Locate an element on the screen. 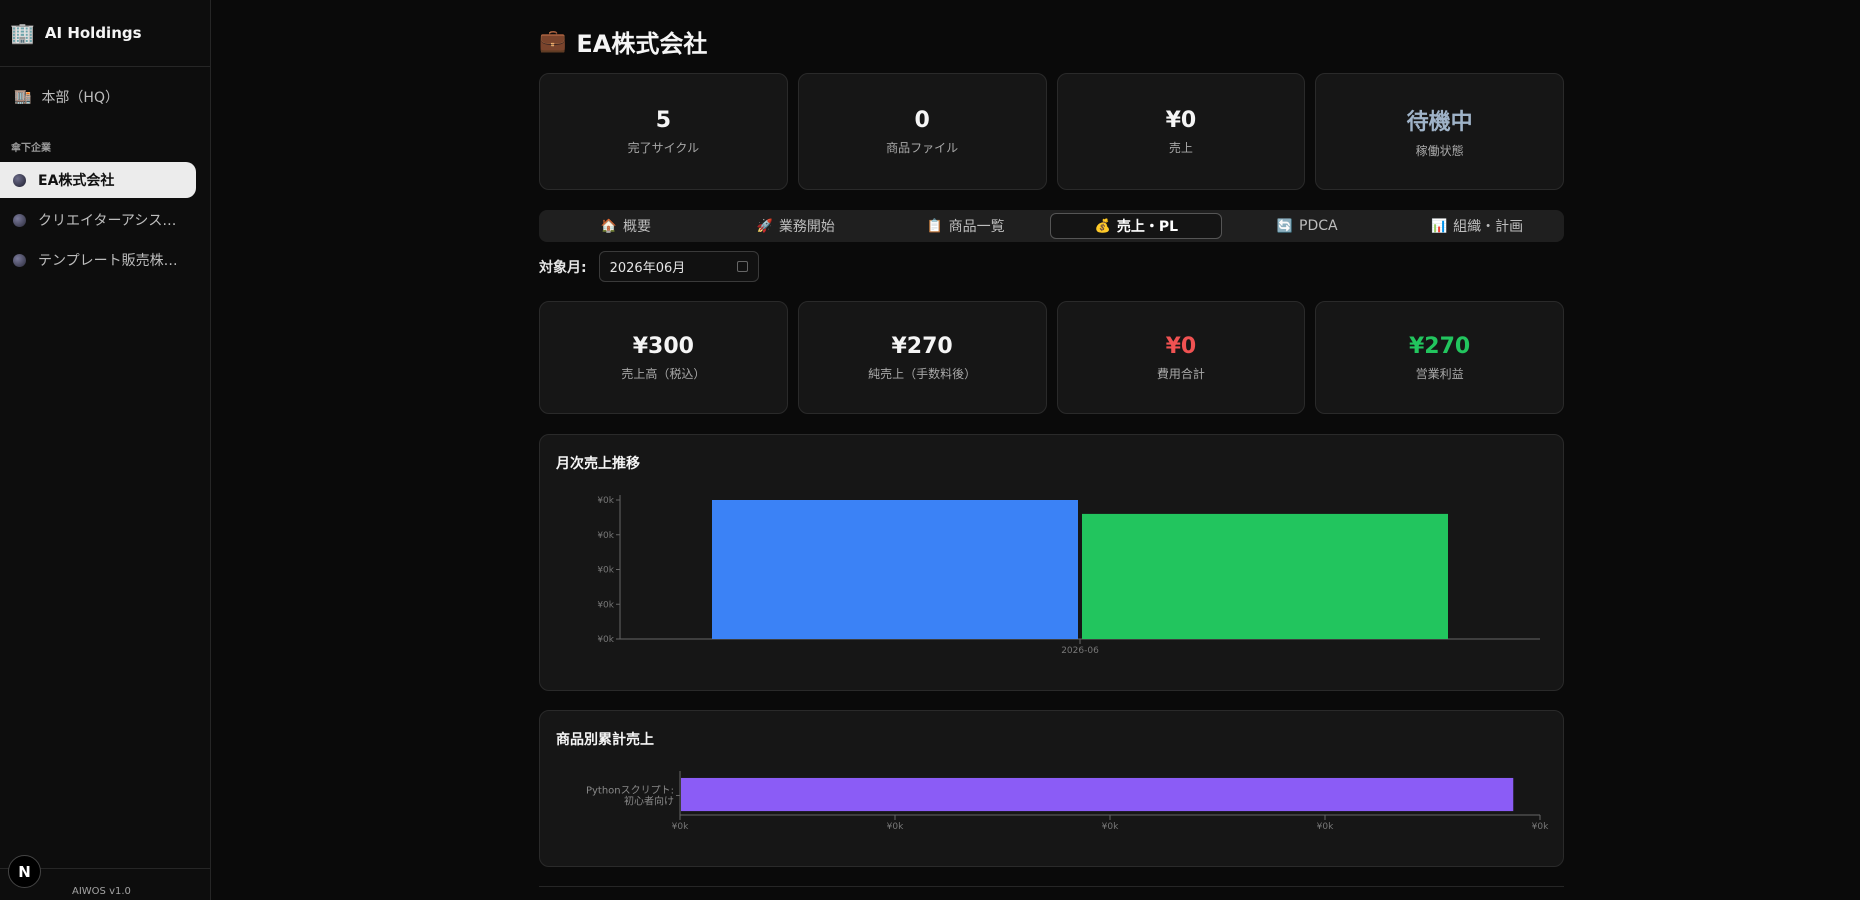 The height and width of the screenshot is (900, 1860). stat-label: 稼働状態 is located at coordinates (1439, 151).